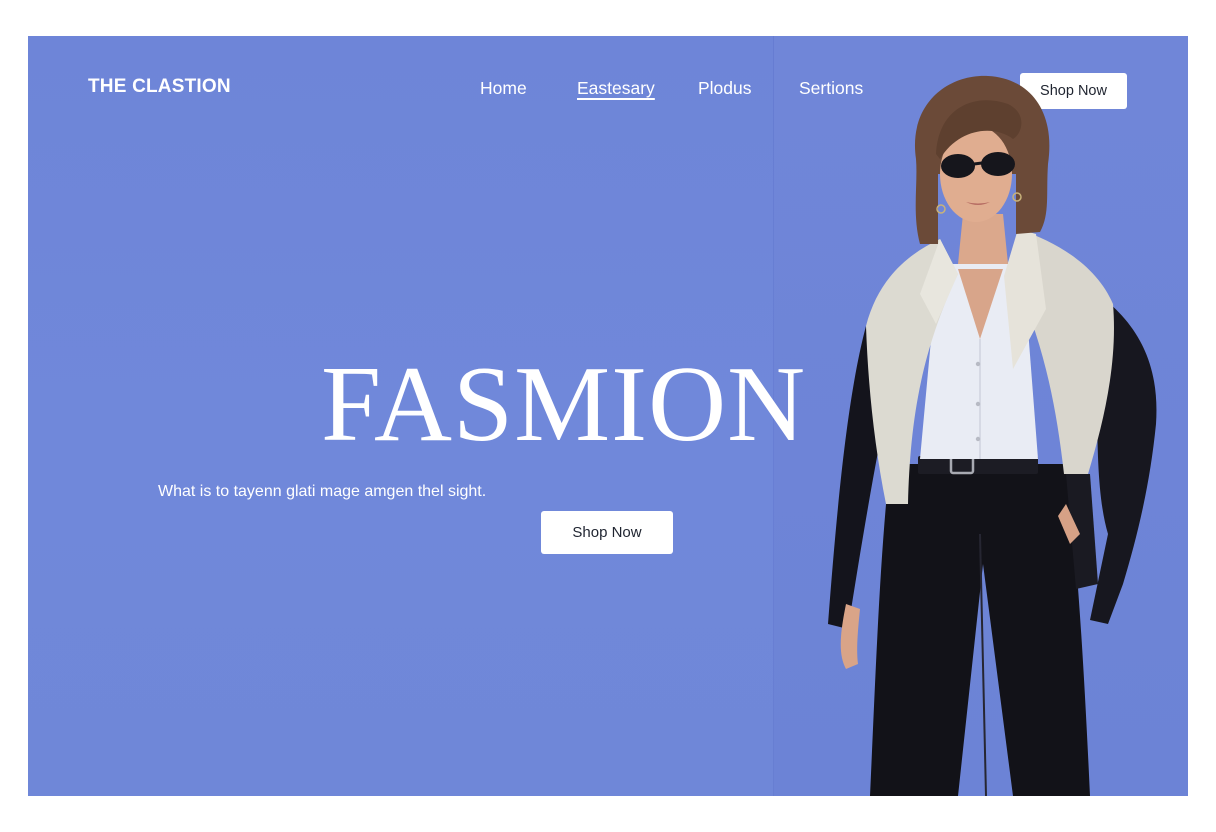 Image resolution: width=1216 pixels, height=832 pixels. Describe the element at coordinates (725, 88) in the screenshot. I see `nav-item-plodus: Plodus` at that location.